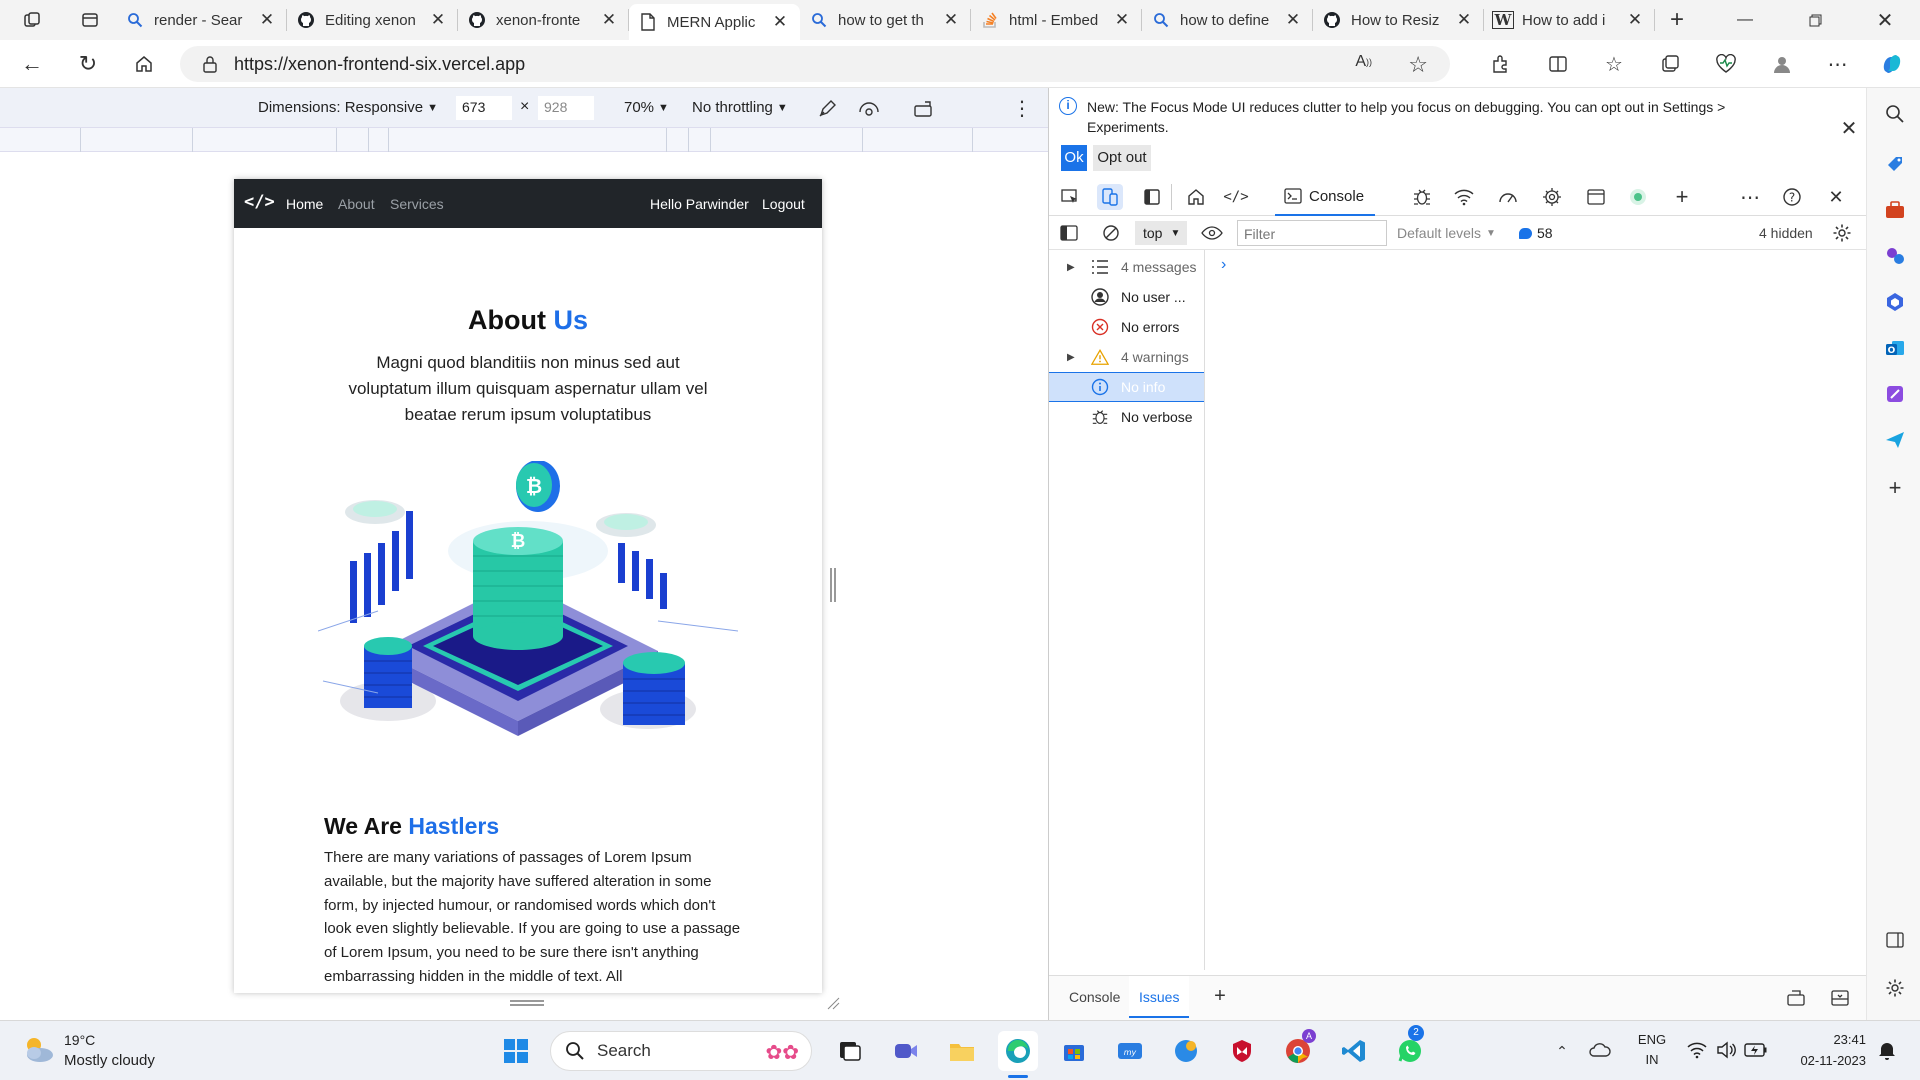 The image size is (1920, 1080). Describe the element at coordinates (1223, 265) in the screenshot. I see `console-prompt-chevron-icon: ›` at that location.